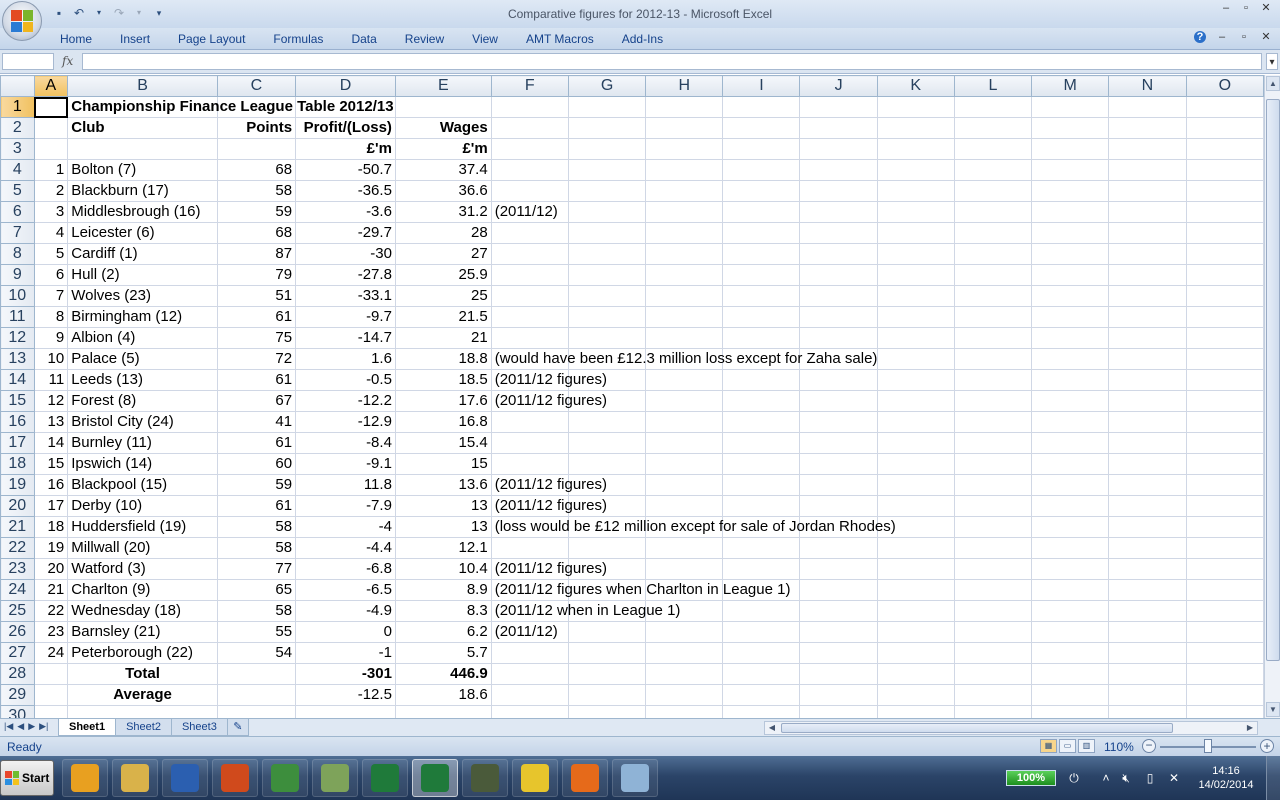 The image size is (1280, 800). I want to click on wages-cell: 21.5, so click(443, 317).